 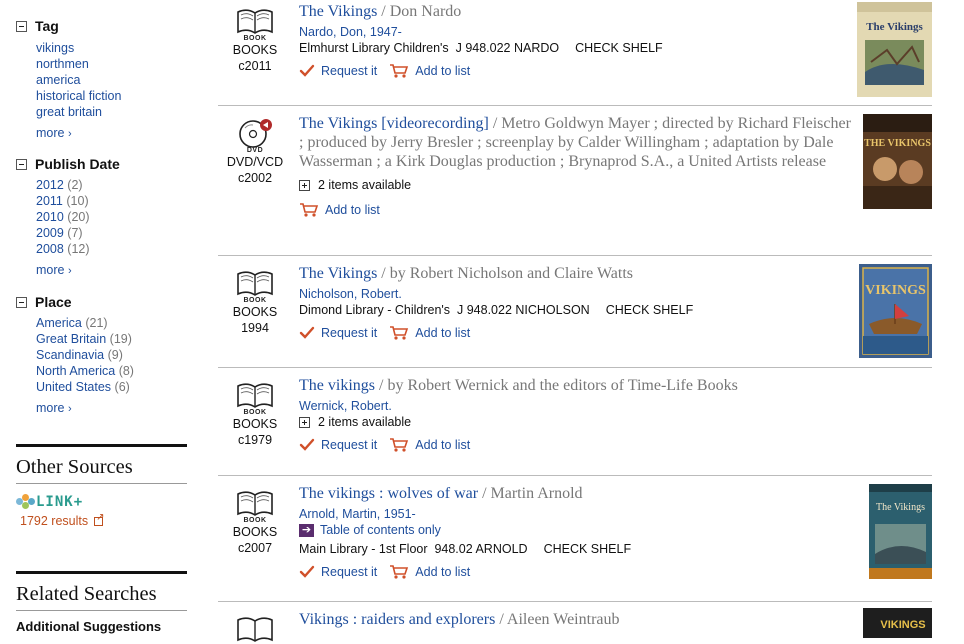 I want to click on facet-item-america: america, so click(x=113, y=80).